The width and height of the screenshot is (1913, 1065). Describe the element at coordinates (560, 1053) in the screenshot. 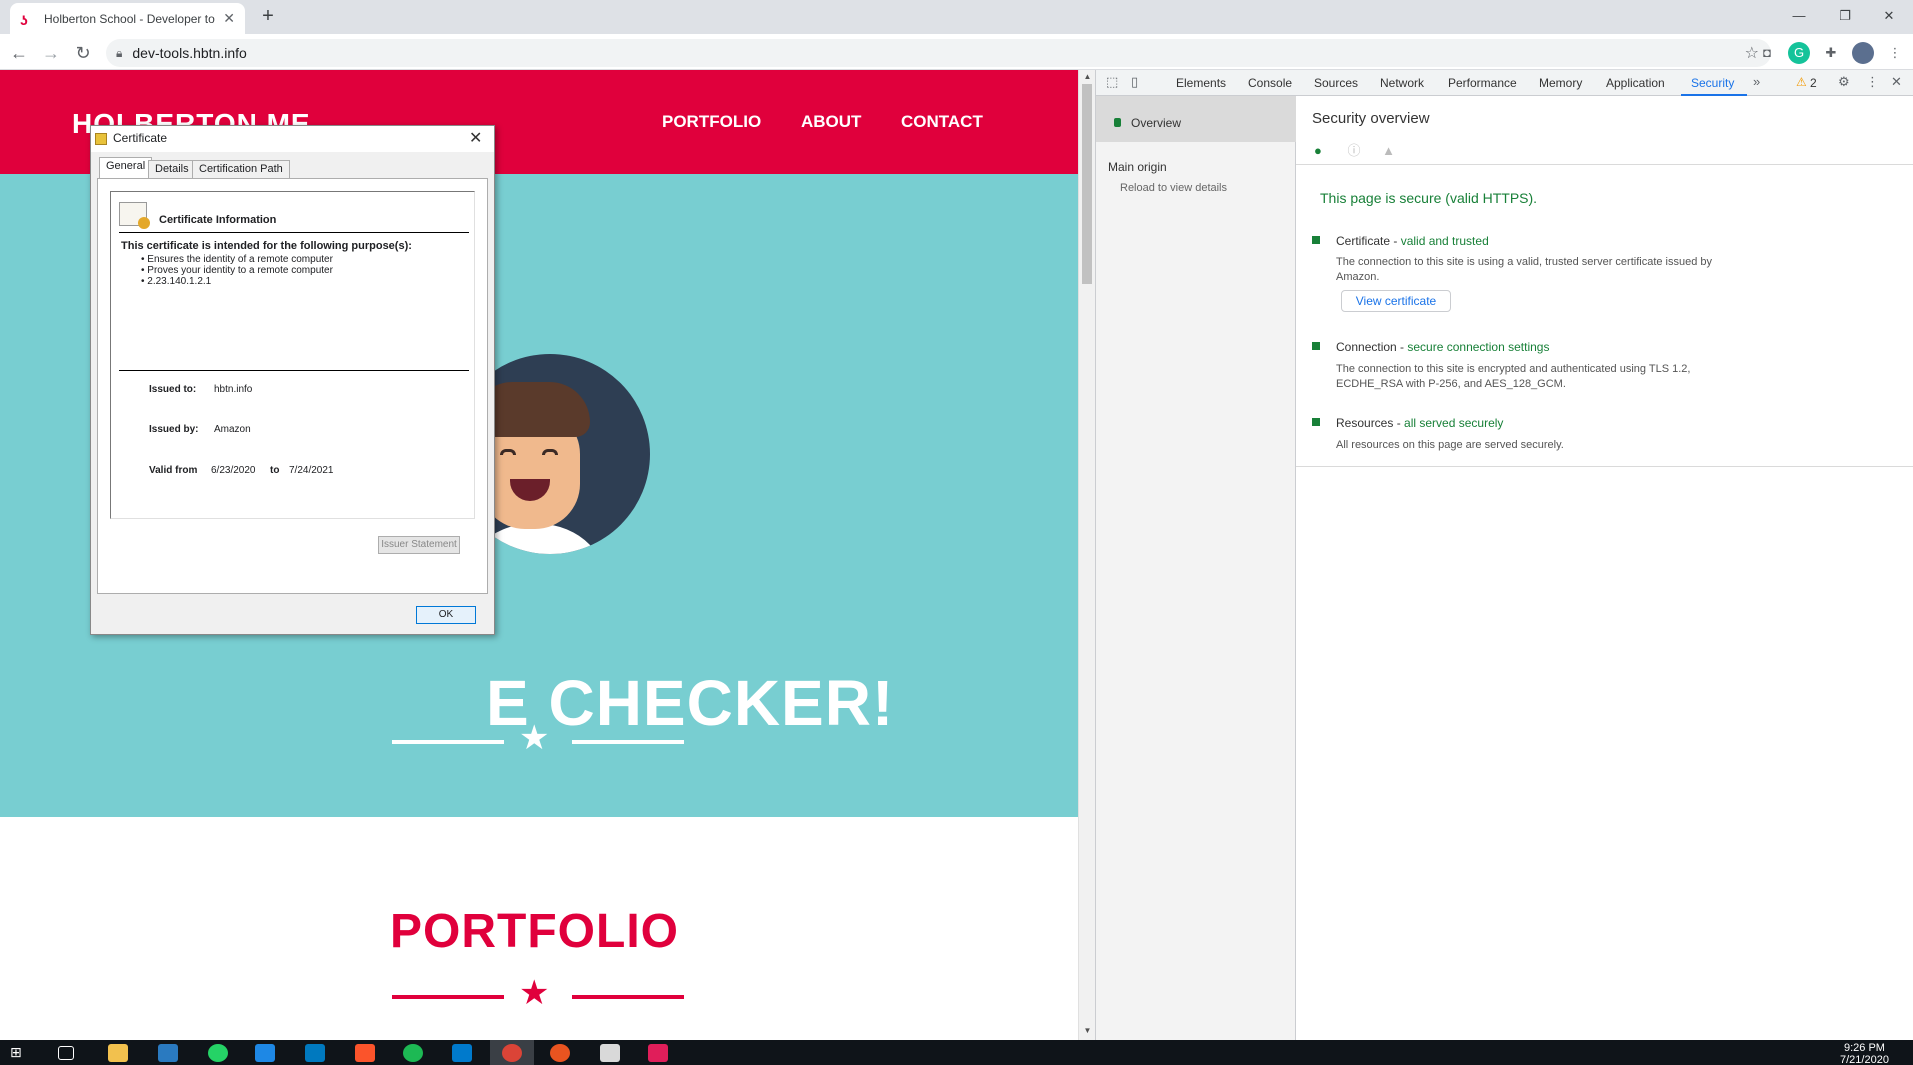

I see `ubuntu-icon` at that location.